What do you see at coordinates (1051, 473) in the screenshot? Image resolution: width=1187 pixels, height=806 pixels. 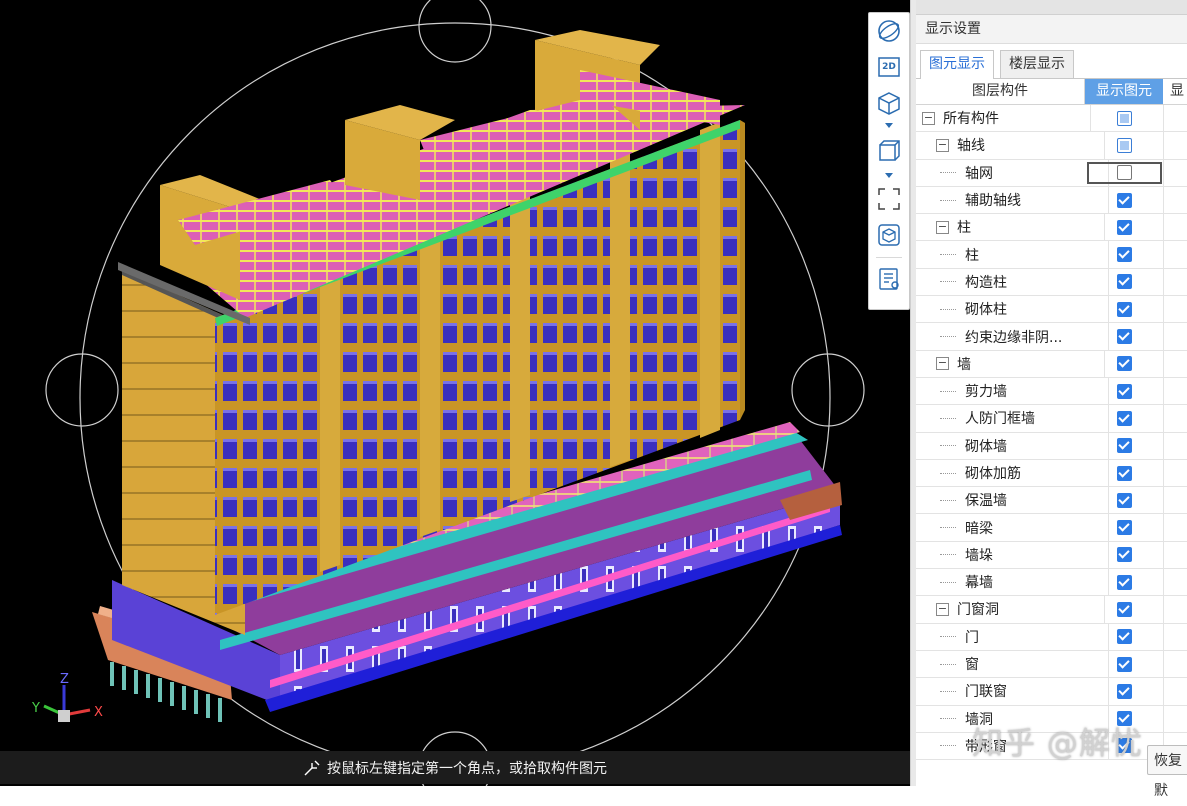 I see `tree-row: 砌体加筋` at bounding box center [1051, 473].